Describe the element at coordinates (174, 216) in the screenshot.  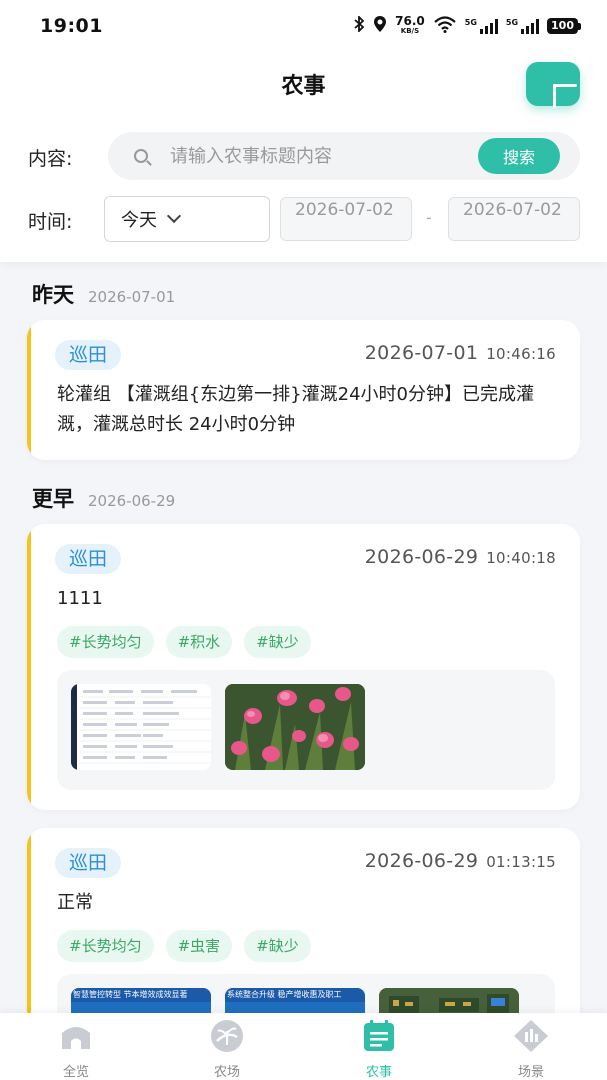
I see `chevron-down-icon` at that location.